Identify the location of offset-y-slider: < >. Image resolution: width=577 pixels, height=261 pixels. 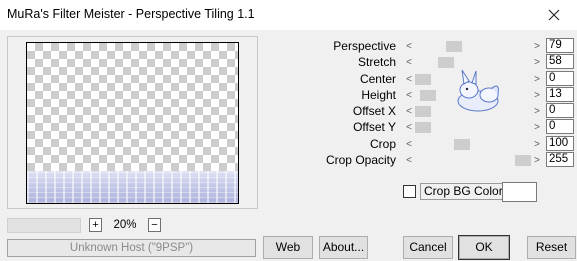
(473, 127).